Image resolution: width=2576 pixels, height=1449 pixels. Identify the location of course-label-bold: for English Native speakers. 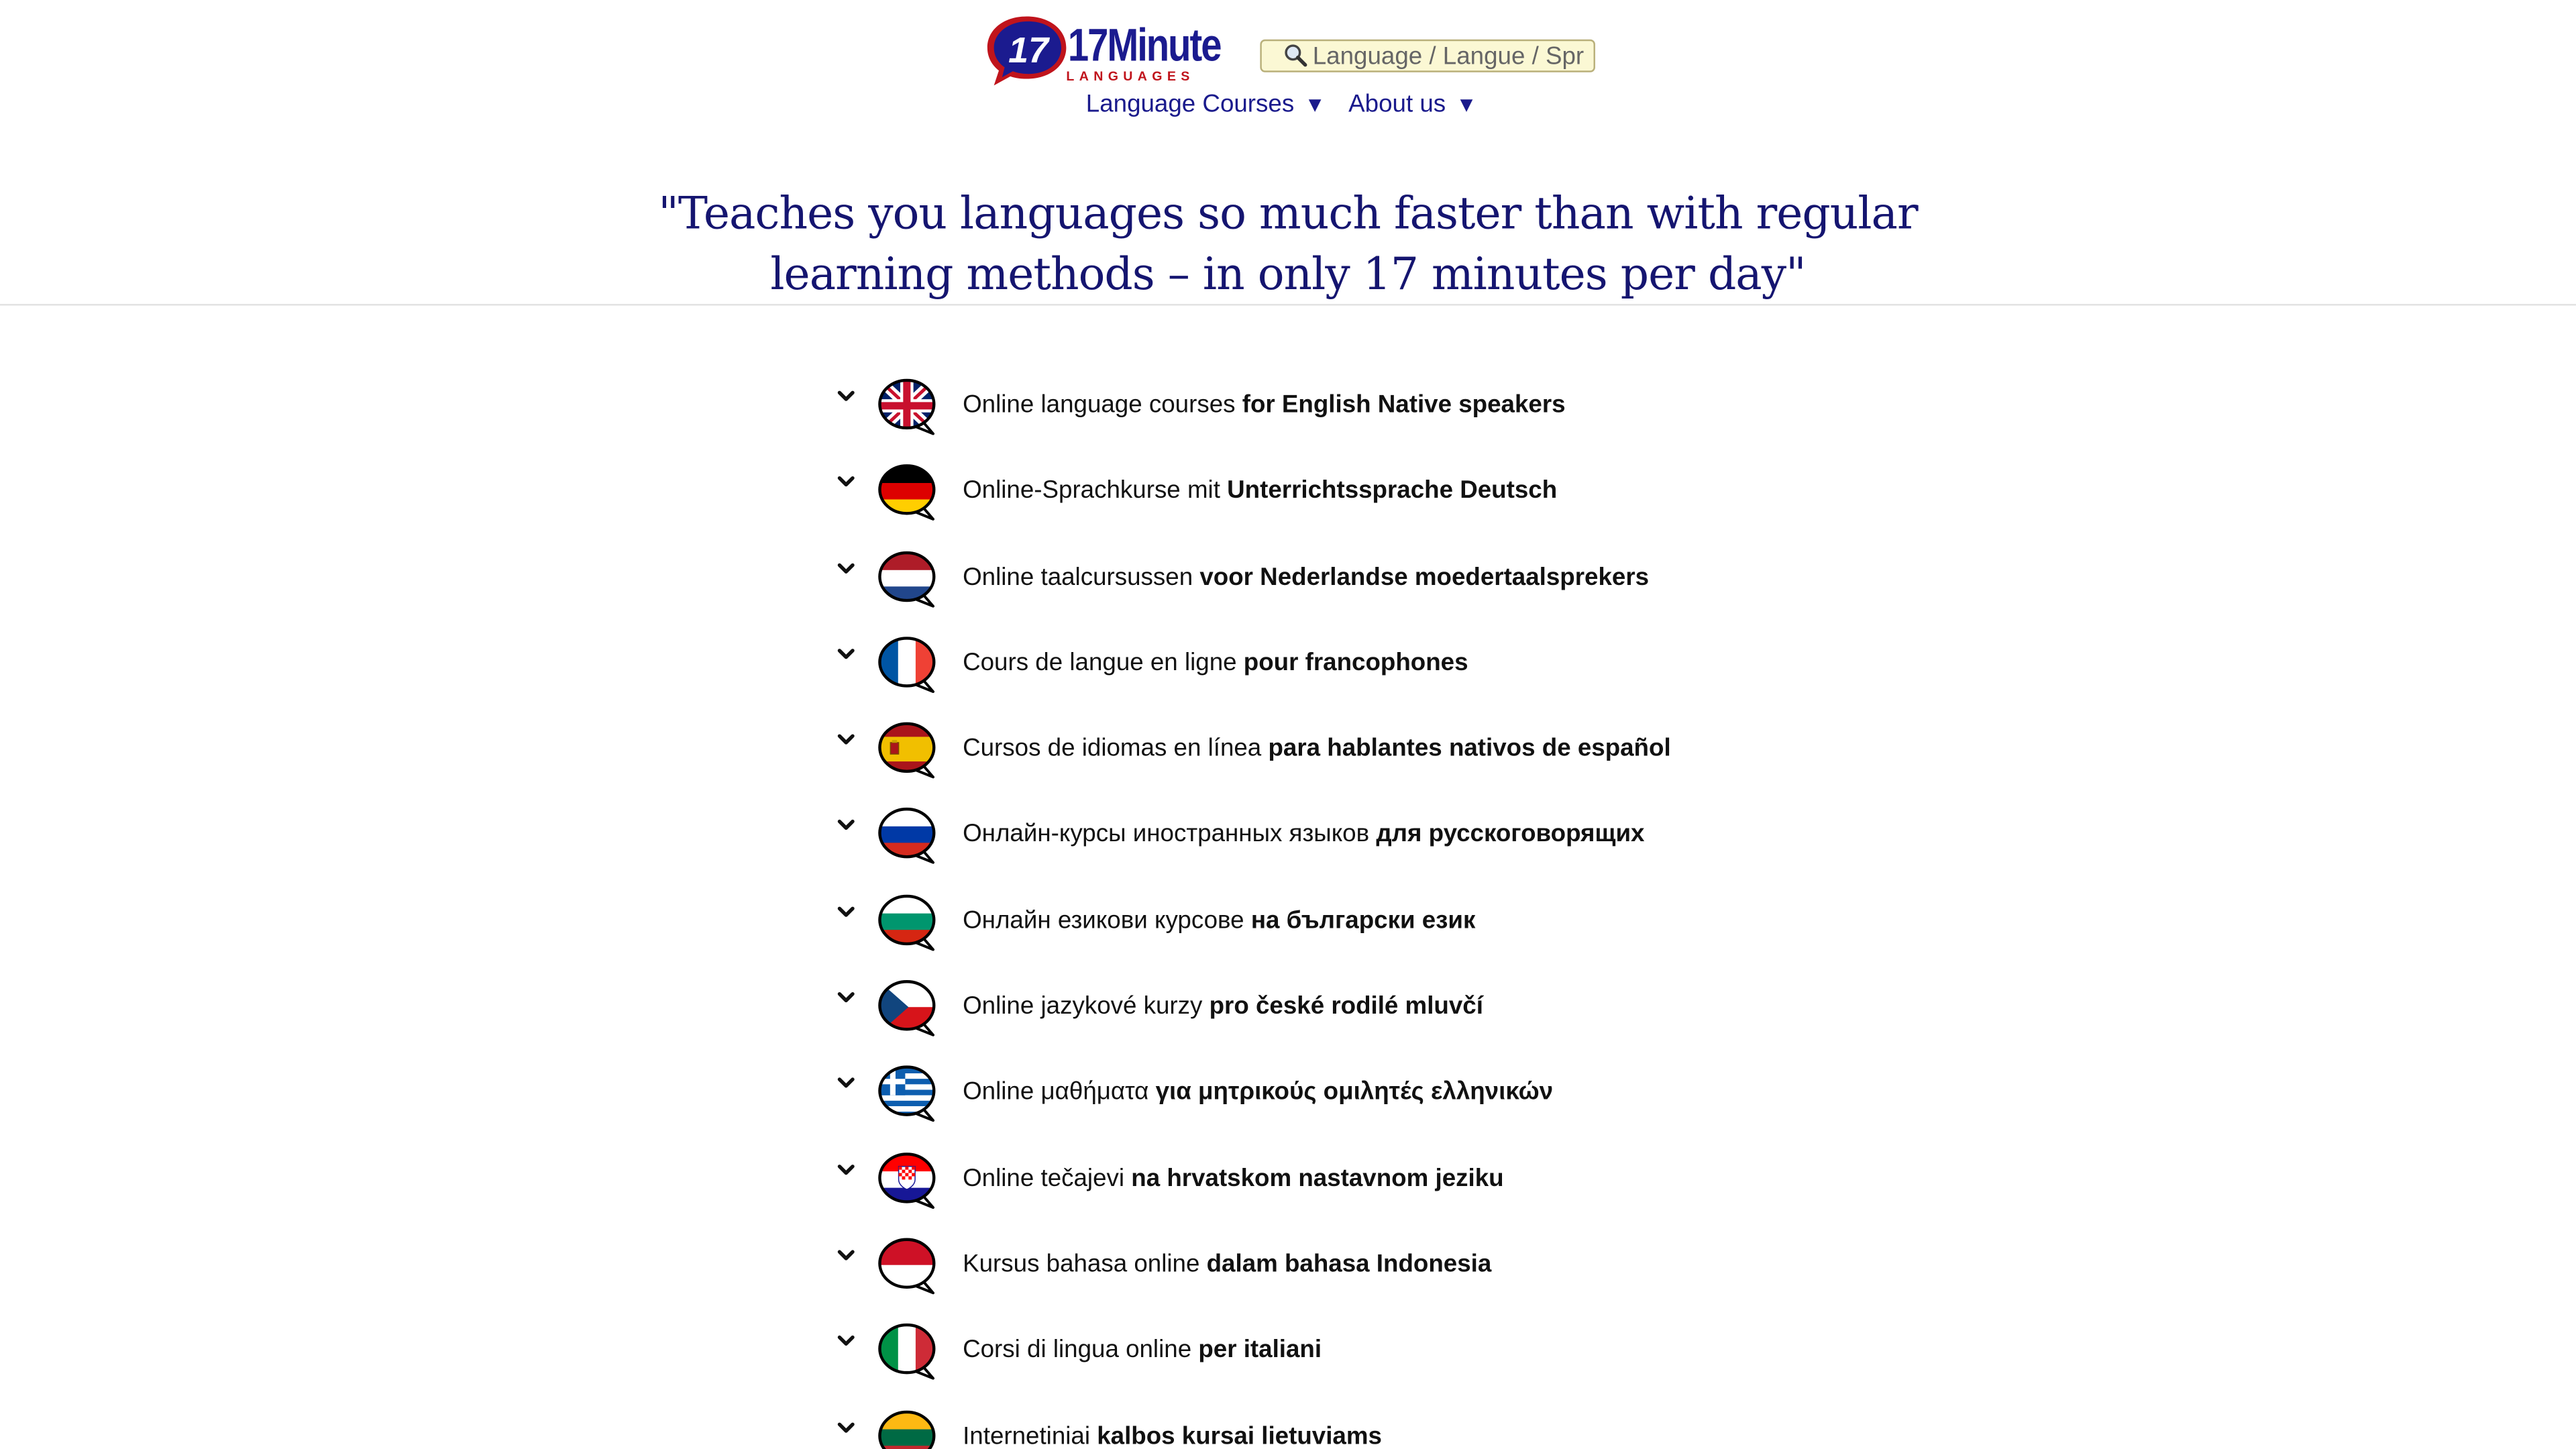
(1404, 404).